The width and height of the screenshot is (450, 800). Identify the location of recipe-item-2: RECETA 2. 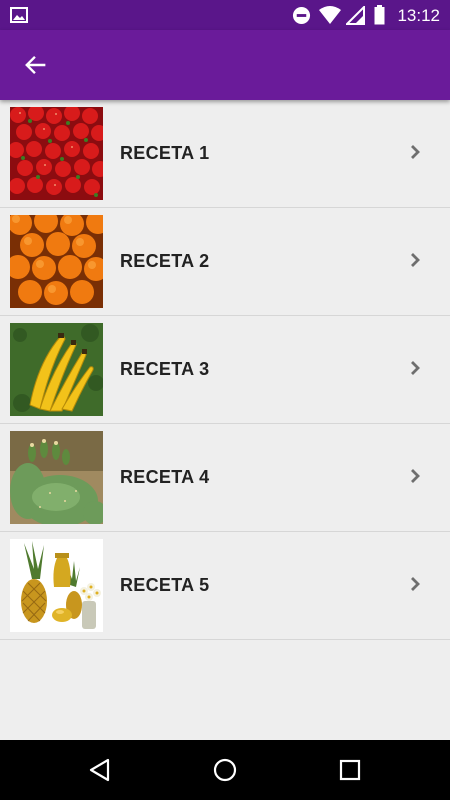
(225, 262).